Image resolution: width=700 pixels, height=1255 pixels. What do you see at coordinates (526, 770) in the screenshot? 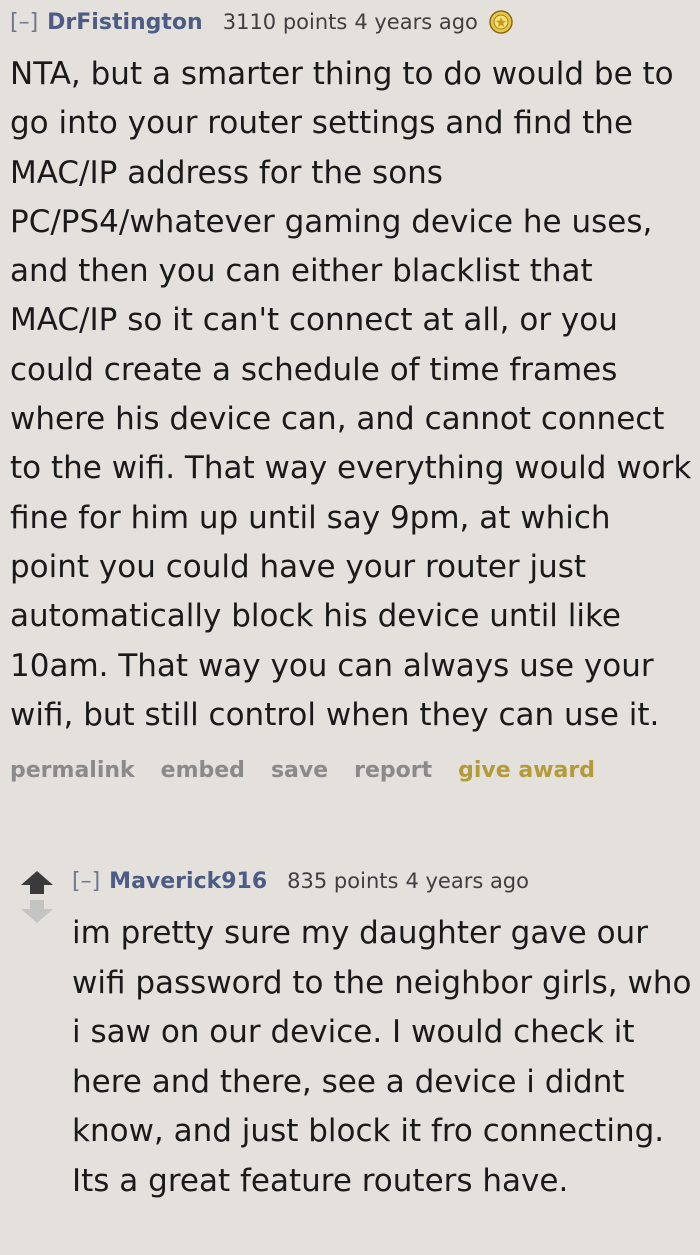
I see `give-award-link: give award` at bounding box center [526, 770].